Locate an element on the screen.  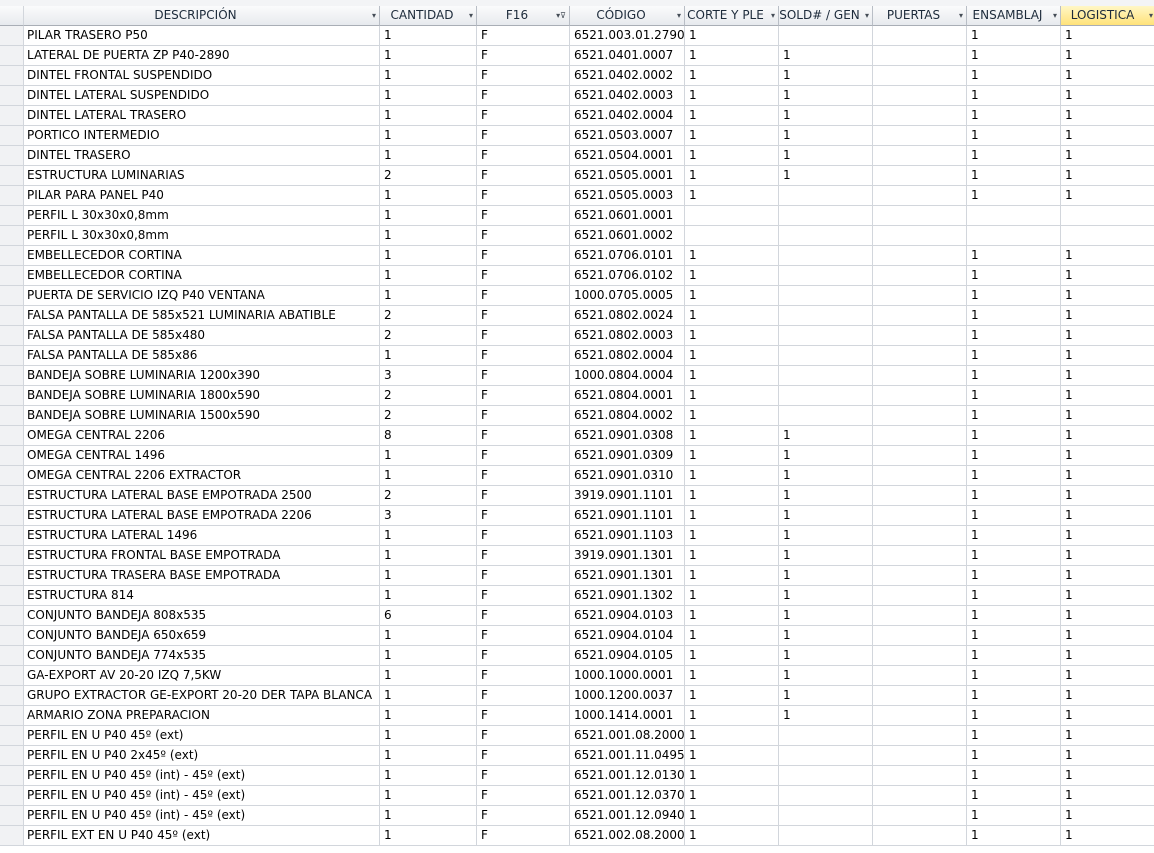
cell-descripcion: LATERAL DE PUERTA ZP P40-2890 is located at coordinates (202, 56).